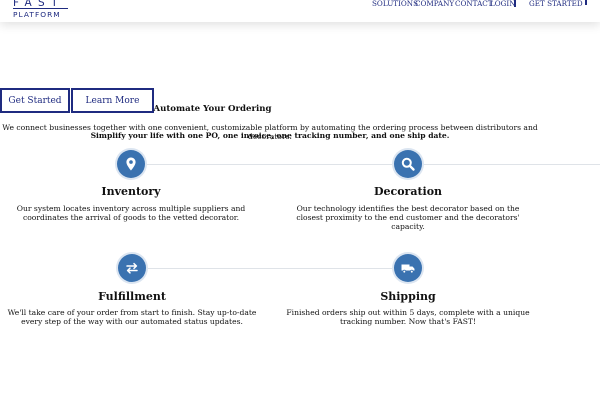 This screenshot has height=400, width=600. What do you see at coordinates (35, 100) in the screenshot?
I see `get-started-button: Get Started` at bounding box center [35, 100].